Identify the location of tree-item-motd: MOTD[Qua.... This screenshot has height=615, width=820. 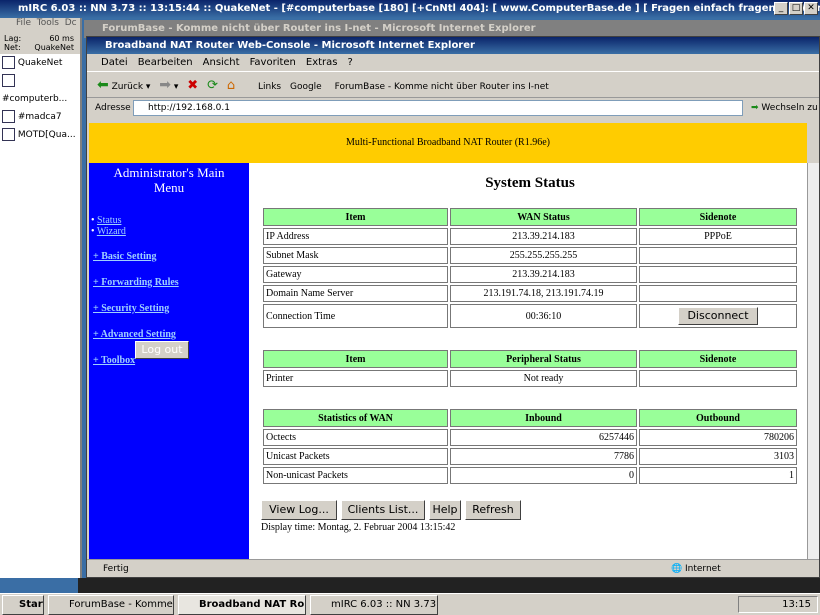
(41, 135).